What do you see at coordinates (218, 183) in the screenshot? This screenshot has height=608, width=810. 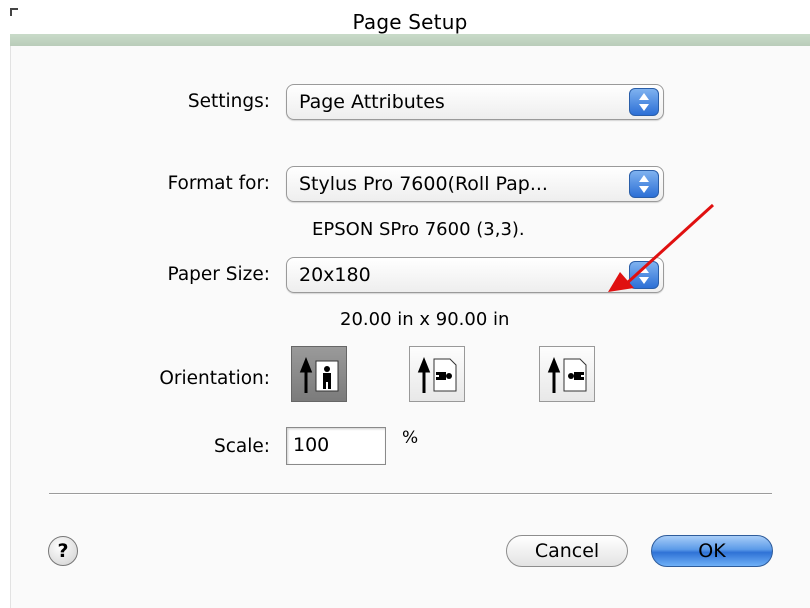 I see `format-for-label: Format for:` at bounding box center [218, 183].